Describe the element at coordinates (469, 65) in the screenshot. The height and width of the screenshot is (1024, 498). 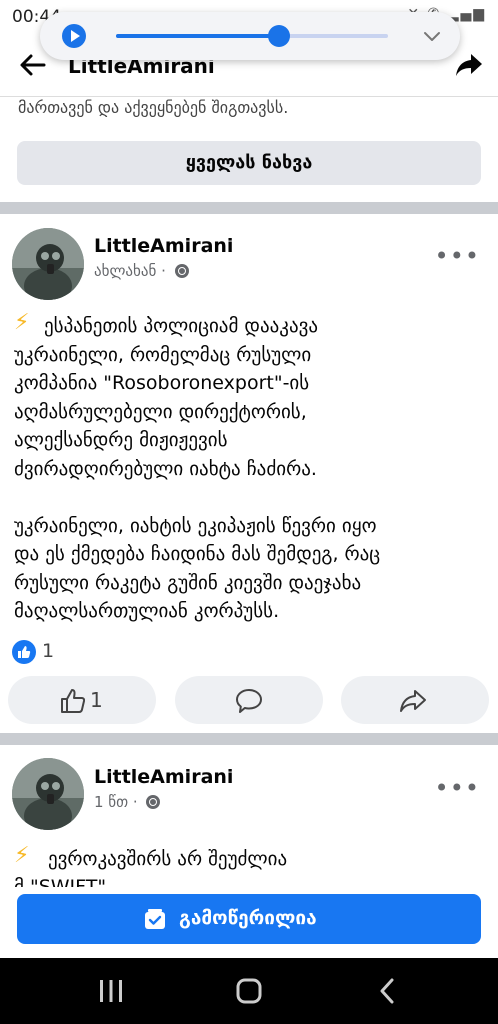
I see `share-arrow-icon` at that location.